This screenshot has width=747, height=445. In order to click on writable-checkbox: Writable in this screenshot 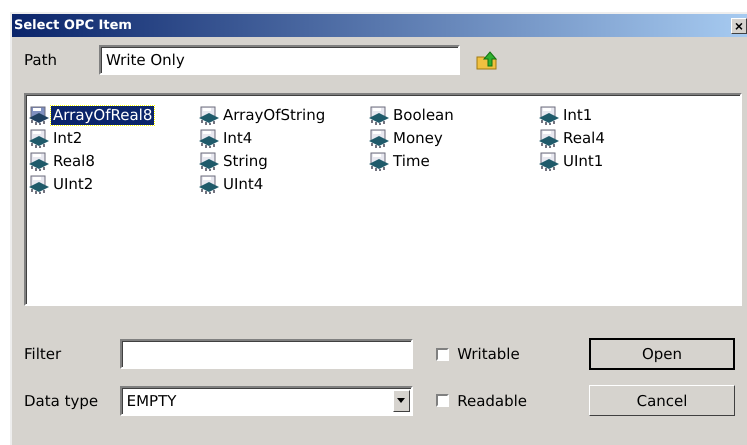, I will do `click(513, 354)`.